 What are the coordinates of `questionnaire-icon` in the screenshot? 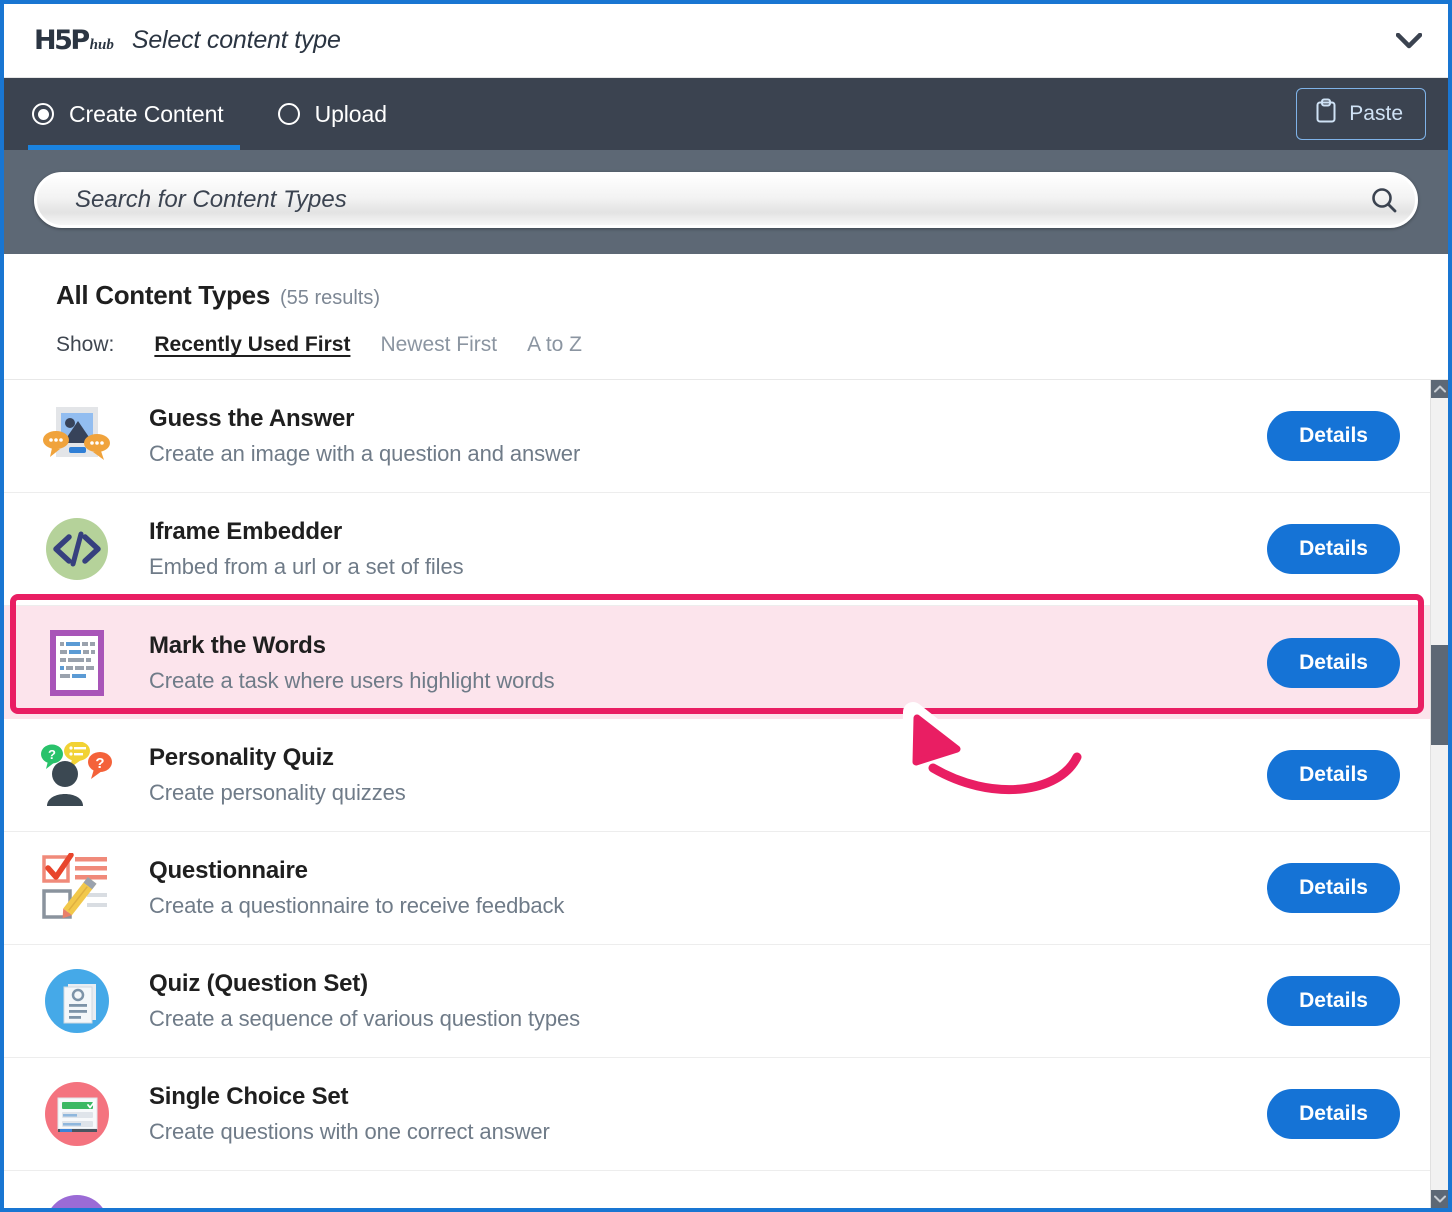 It's located at (76, 888).